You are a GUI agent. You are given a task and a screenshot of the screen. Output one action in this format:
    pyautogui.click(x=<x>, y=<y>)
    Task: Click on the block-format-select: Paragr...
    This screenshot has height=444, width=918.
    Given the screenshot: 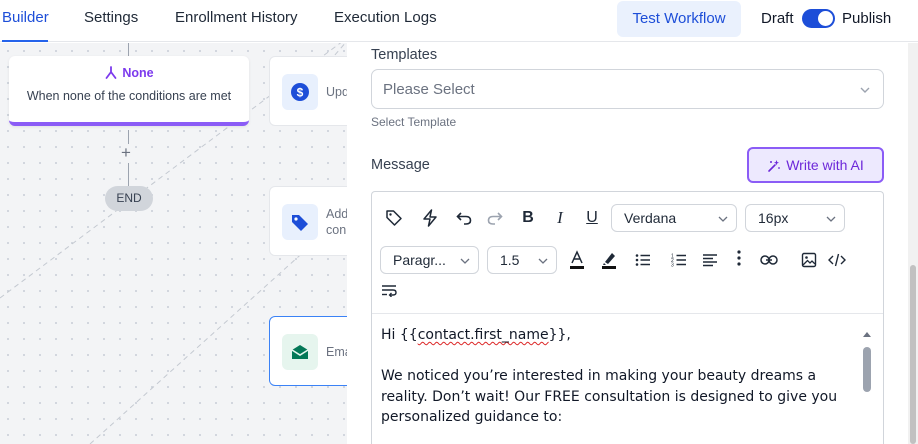 What is the action you would take?
    pyautogui.click(x=429, y=260)
    